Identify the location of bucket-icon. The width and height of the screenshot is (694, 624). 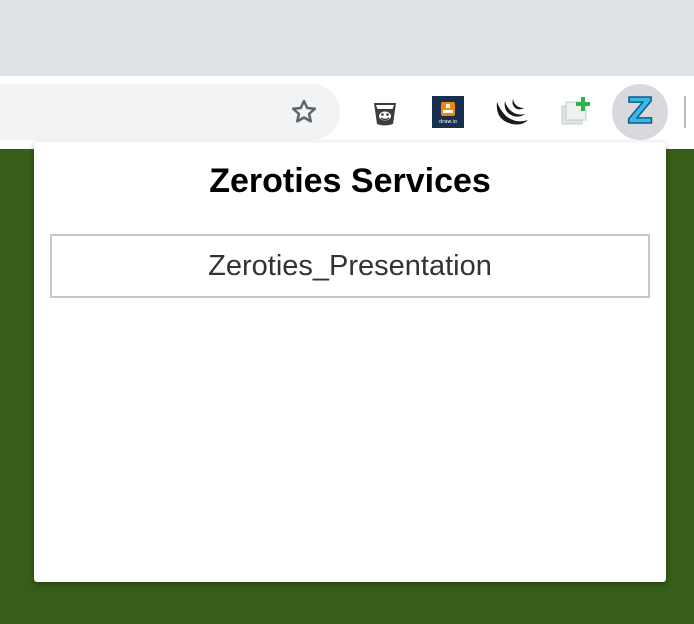
(385, 114).